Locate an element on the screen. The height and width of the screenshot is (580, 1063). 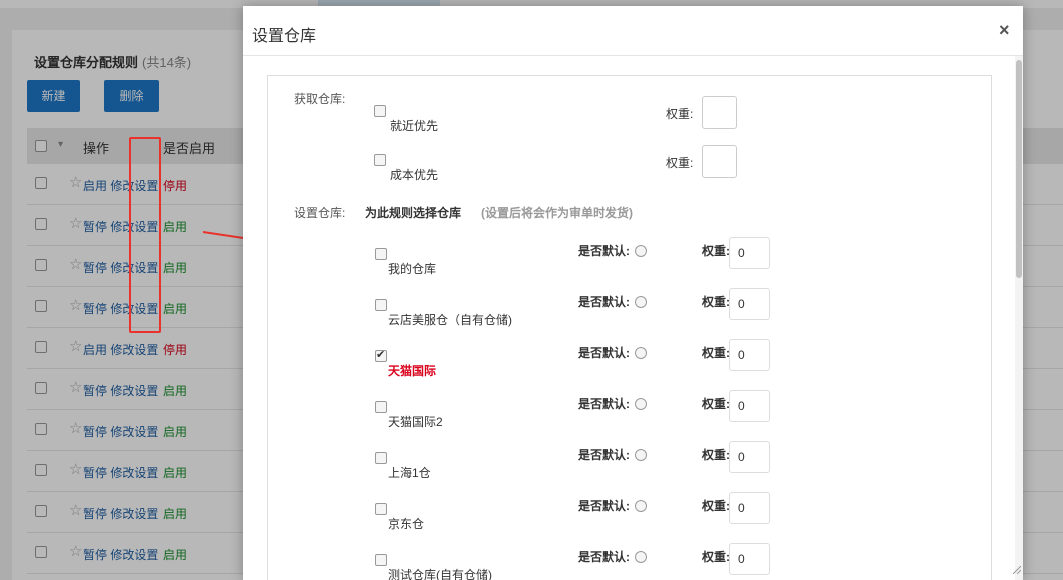
nearest-weight-label: 权重: is located at coordinates (680, 114).